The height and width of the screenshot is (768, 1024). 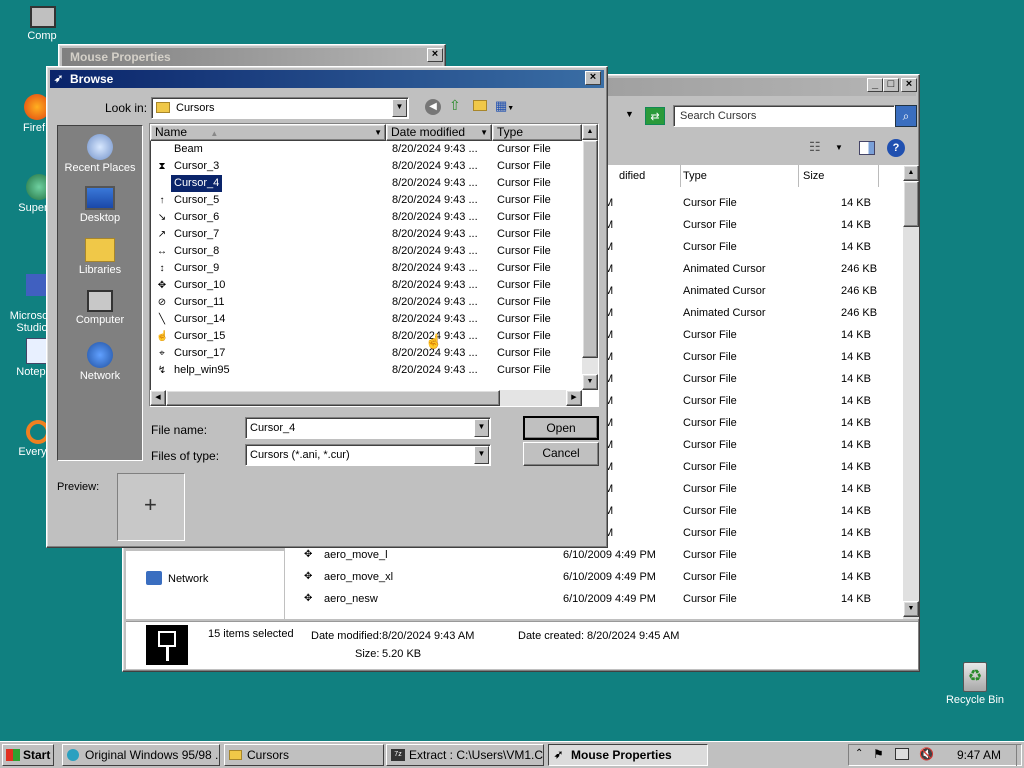 What do you see at coordinates (867, 148) in the screenshot?
I see `preview-pane-icon` at bounding box center [867, 148].